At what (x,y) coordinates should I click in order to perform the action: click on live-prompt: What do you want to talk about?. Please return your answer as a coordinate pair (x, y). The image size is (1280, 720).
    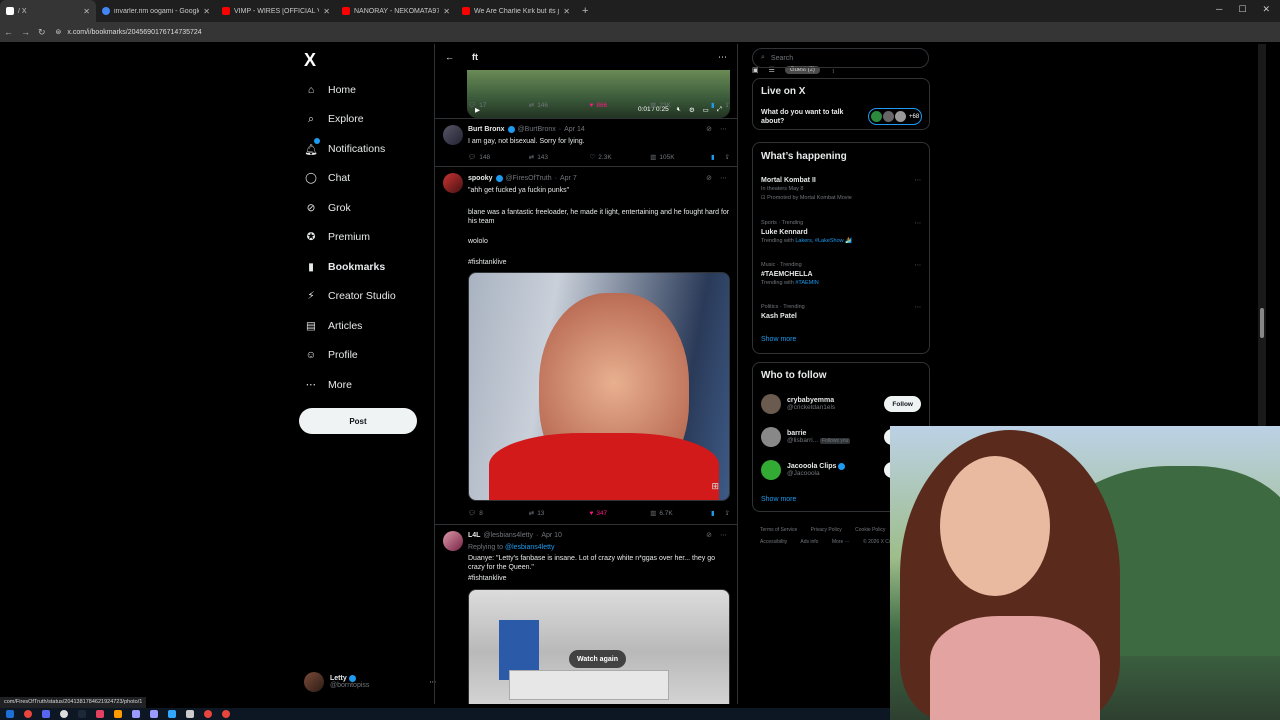
    Looking at the image, I should click on (811, 117).